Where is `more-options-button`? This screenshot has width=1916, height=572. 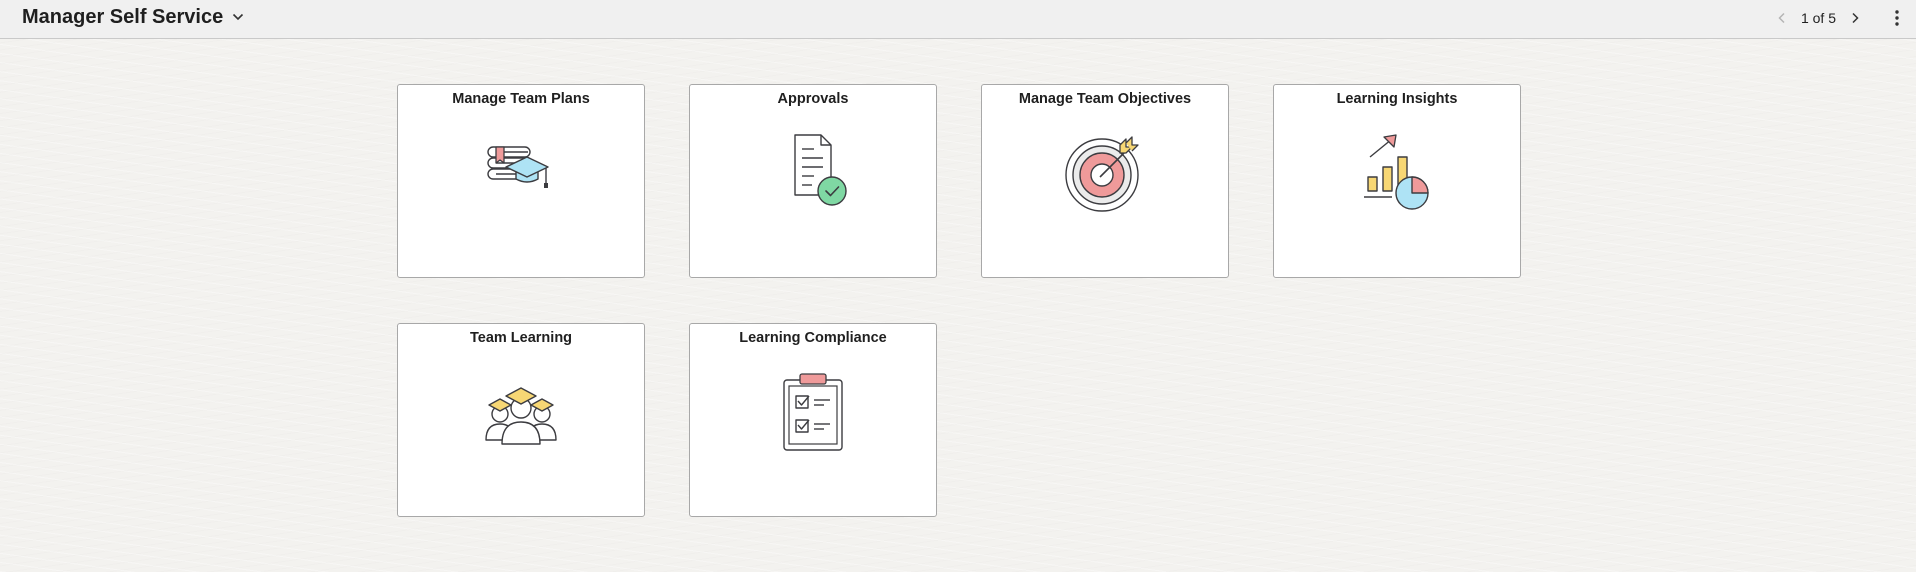 more-options-button is located at coordinates (1897, 18).